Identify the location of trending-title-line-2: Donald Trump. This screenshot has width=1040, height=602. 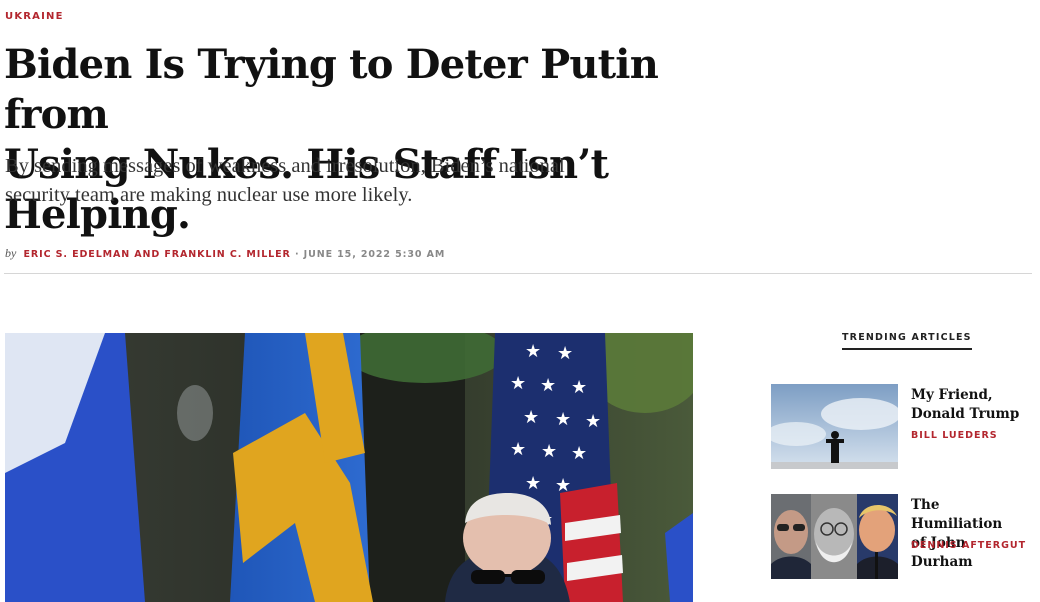
(965, 414).